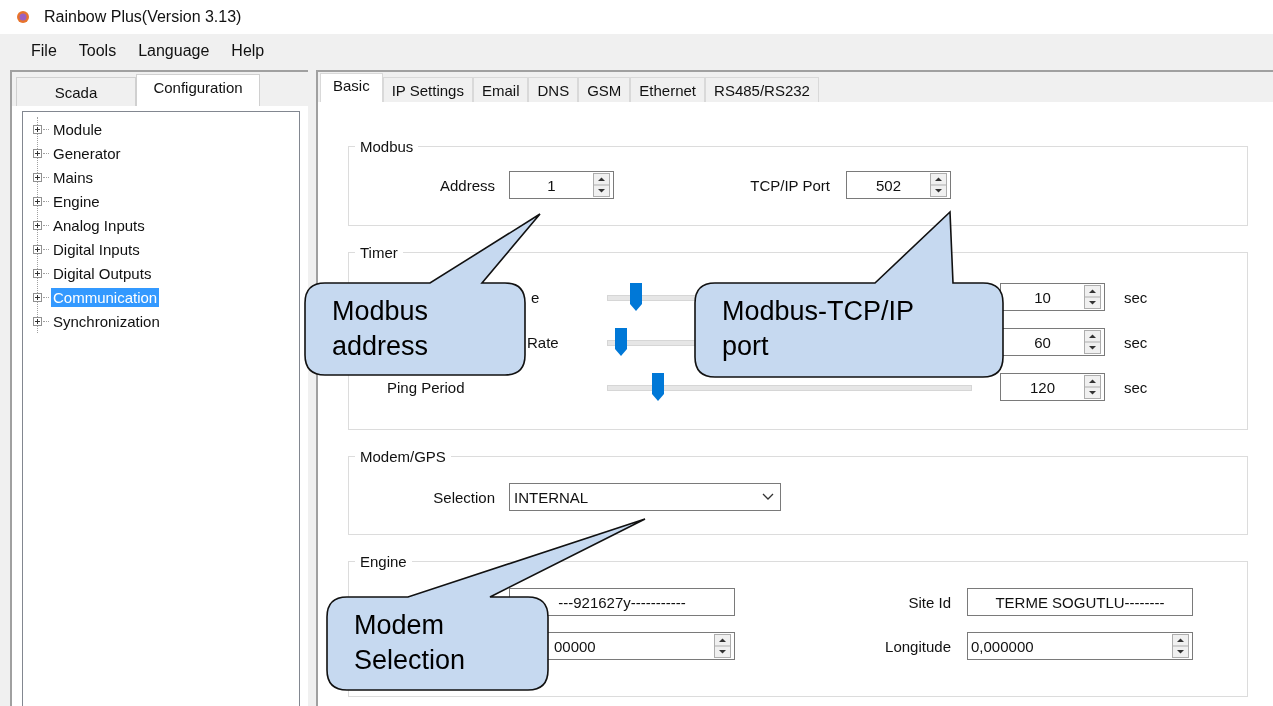 The width and height of the screenshot is (1273, 706). I want to click on tree-item: Engine, so click(76, 201).